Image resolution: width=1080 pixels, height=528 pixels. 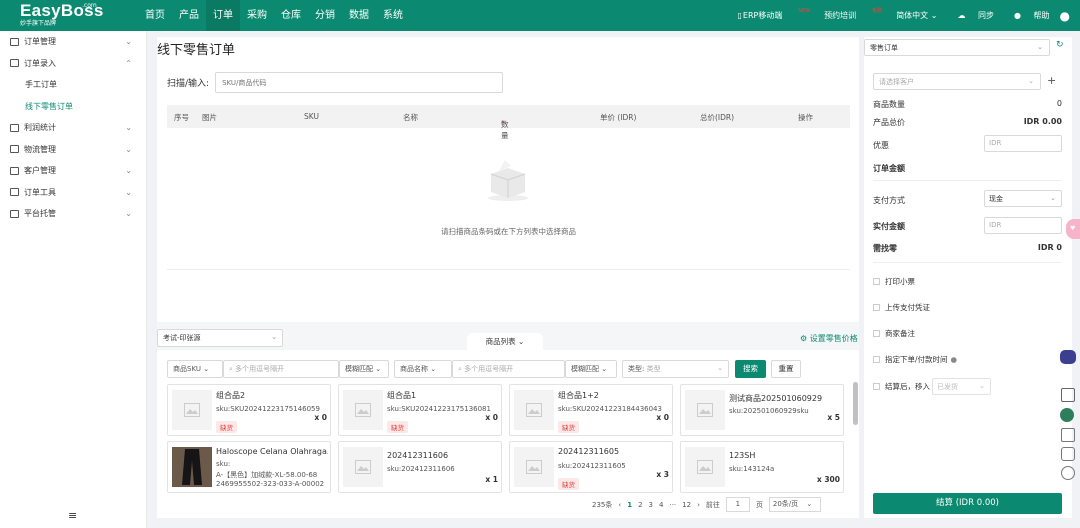 What do you see at coordinates (848, 14) in the screenshot?
I see `training-link: 预约培训 免费` at bounding box center [848, 14].